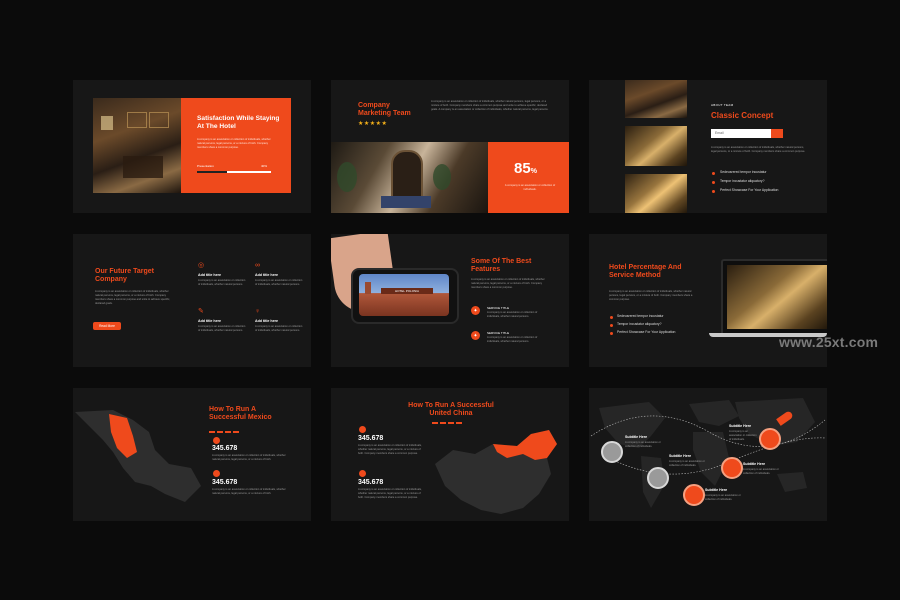  What do you see at coordinates (205, 166) in the screenshot?
I see `bar-label: Presentation` at bounding box center [205, 166].